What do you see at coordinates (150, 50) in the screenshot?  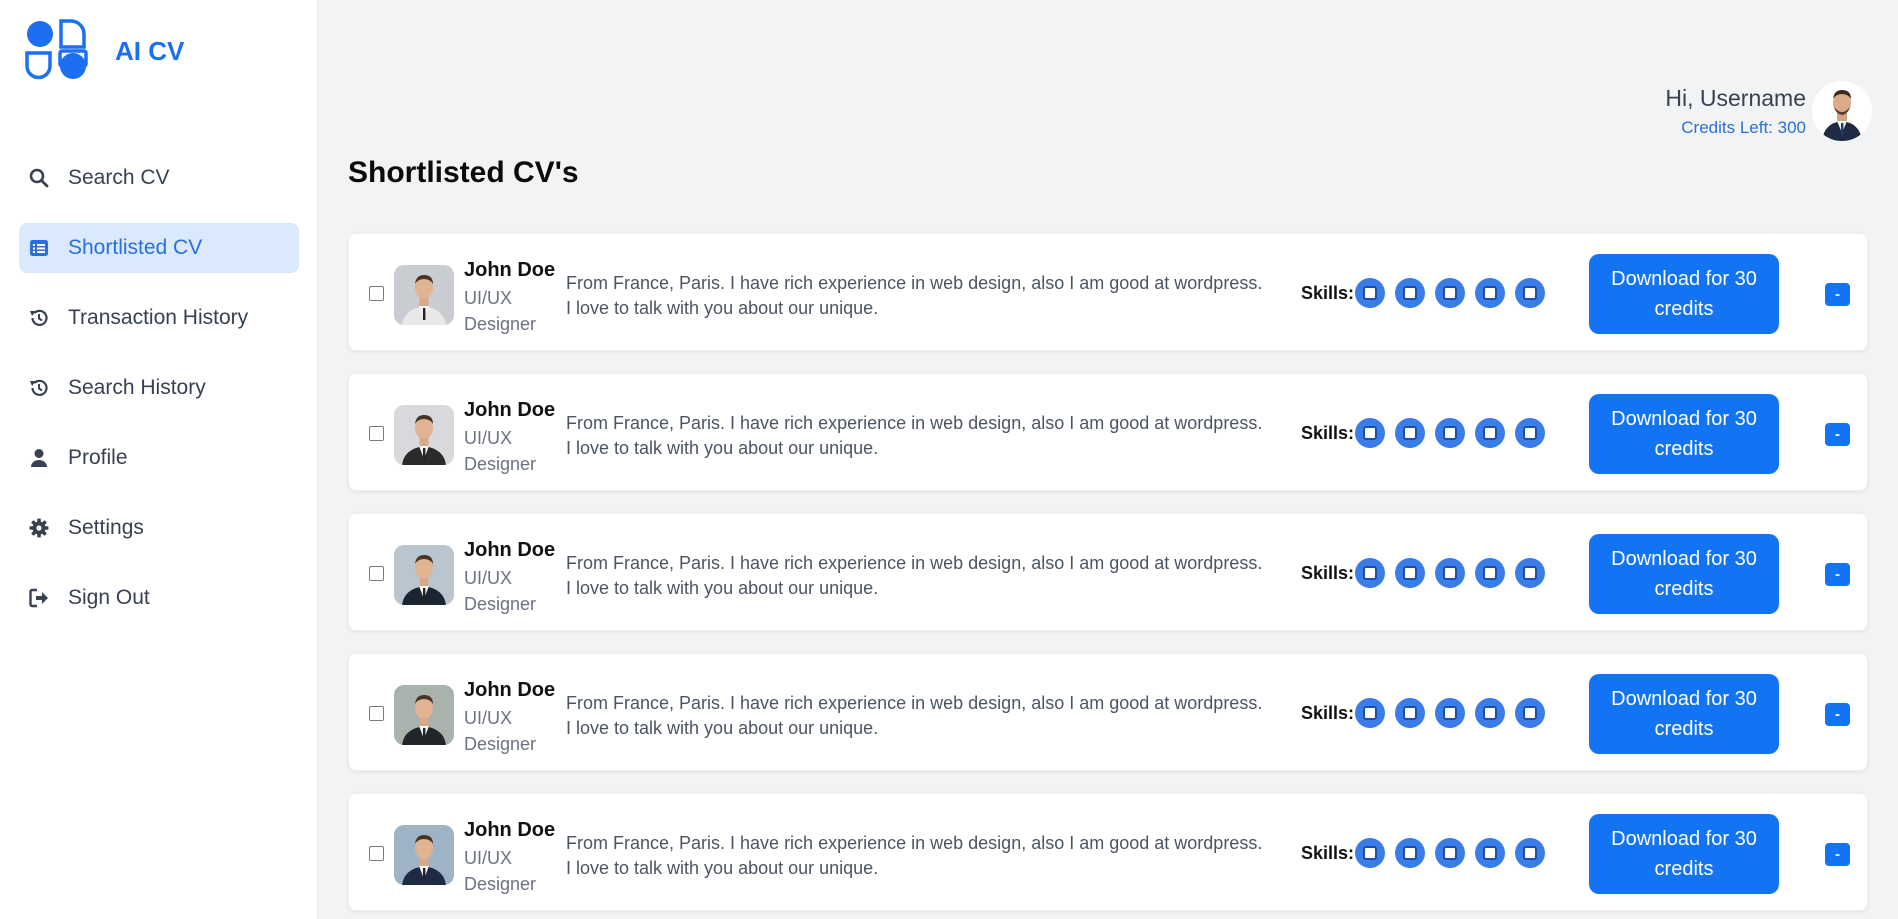 I see `brand-name: AI CV` at bounding box center [150, 50].